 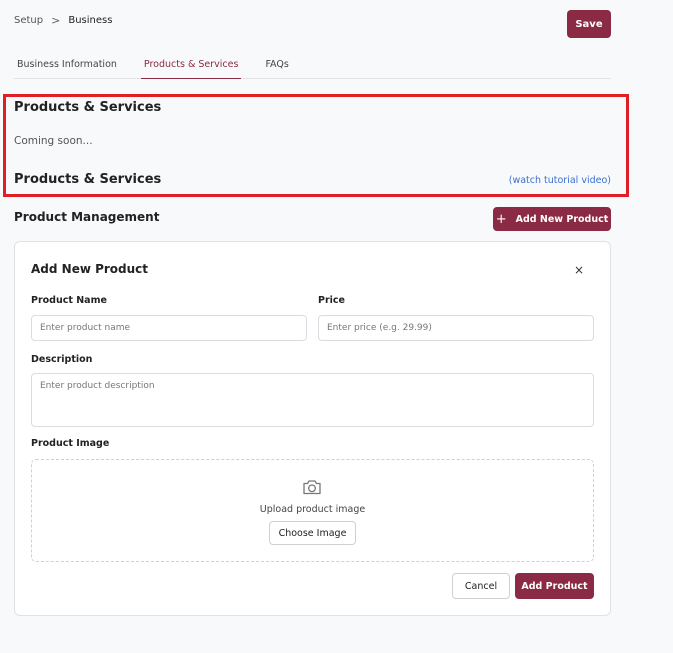 I want to click on upload-text: Upload product image, so click(x=312, y=509).